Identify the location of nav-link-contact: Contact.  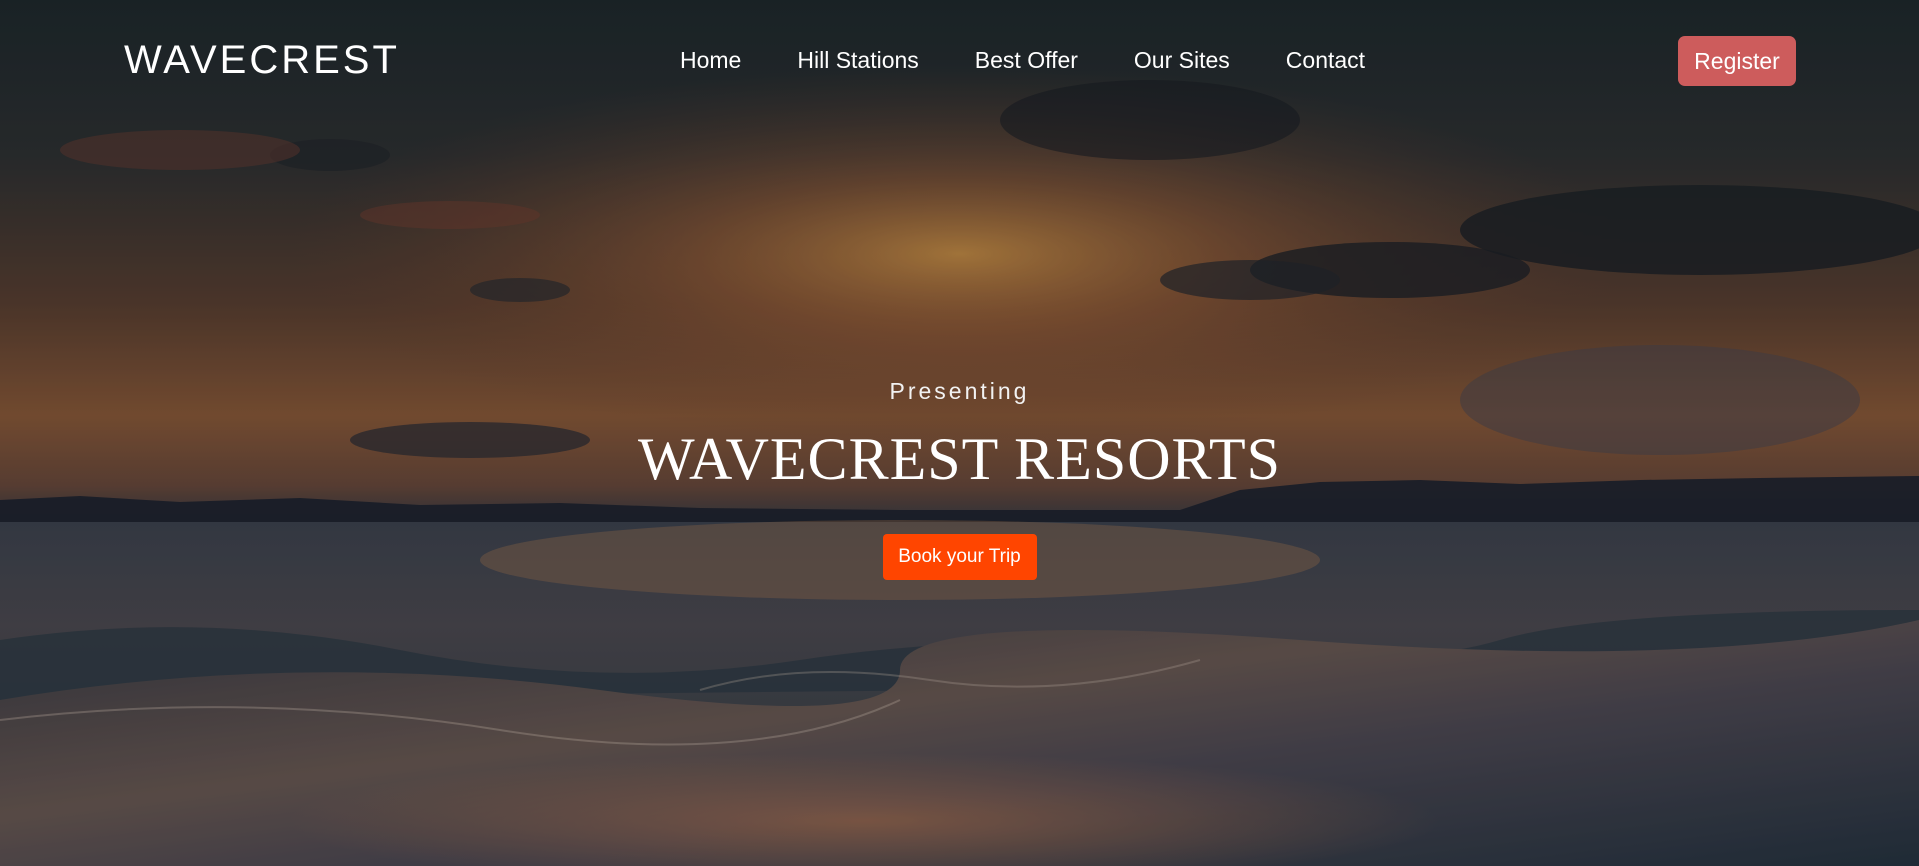
(1325, 60).